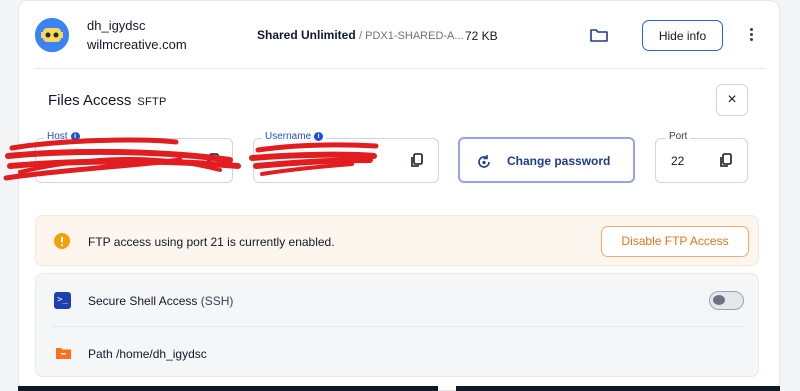  What do you see at coordinates (137, 44) in the screenshot?
I see `account-domain: wilmcreative.com` at bounding box center [137, 44].